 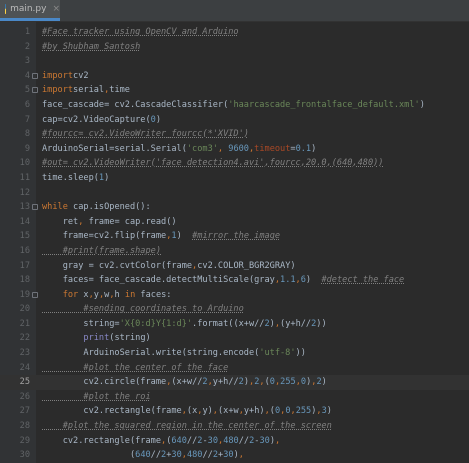 I want to click on code-line: 13 while cap.isOpened():, so click(x=234, y=207).